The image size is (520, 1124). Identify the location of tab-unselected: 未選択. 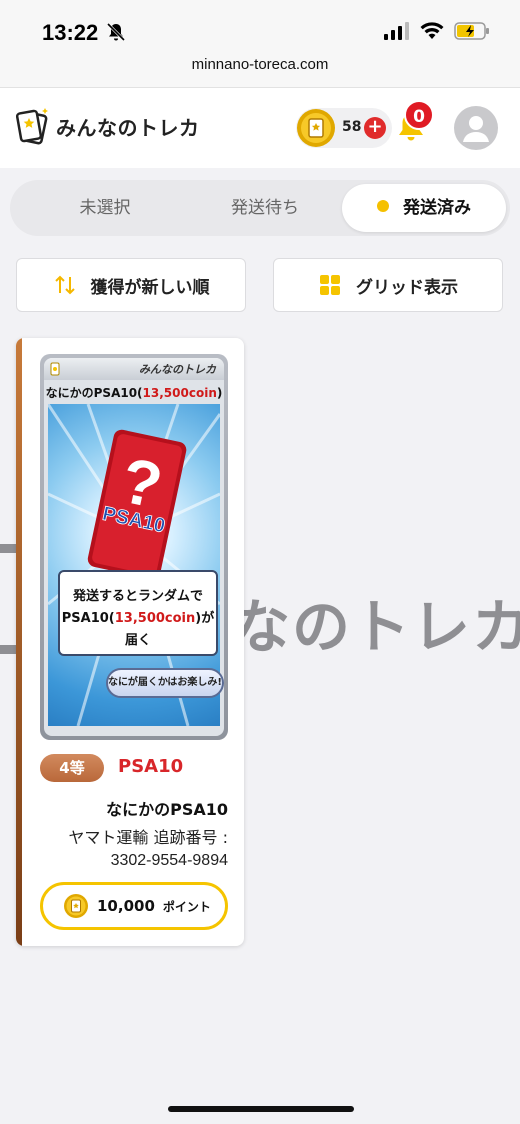
(105, 208).